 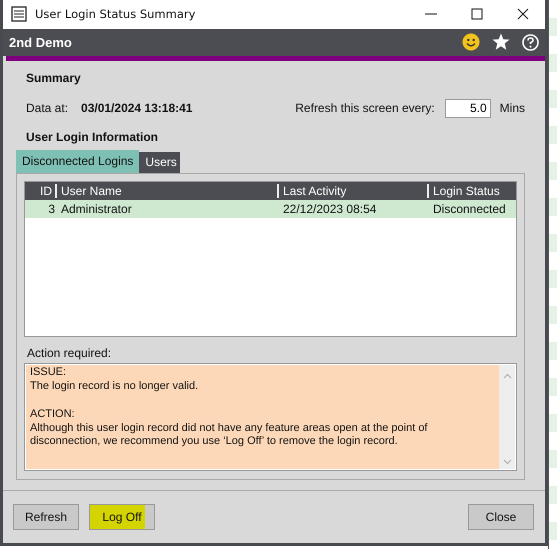 What do you see at coordinates (330, 209) in the screenshot?
I see `table-cell-text: 22/12/2023 08:54` at bounding box center [330, 209].